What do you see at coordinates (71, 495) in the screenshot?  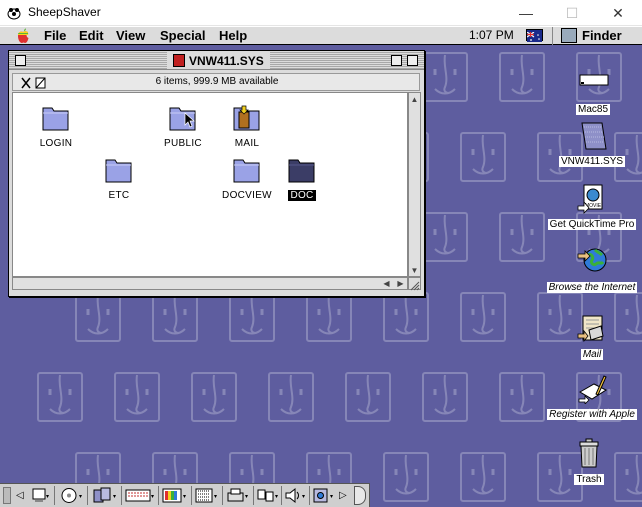 I see `cd-icon` at bounding box center [71, 495].